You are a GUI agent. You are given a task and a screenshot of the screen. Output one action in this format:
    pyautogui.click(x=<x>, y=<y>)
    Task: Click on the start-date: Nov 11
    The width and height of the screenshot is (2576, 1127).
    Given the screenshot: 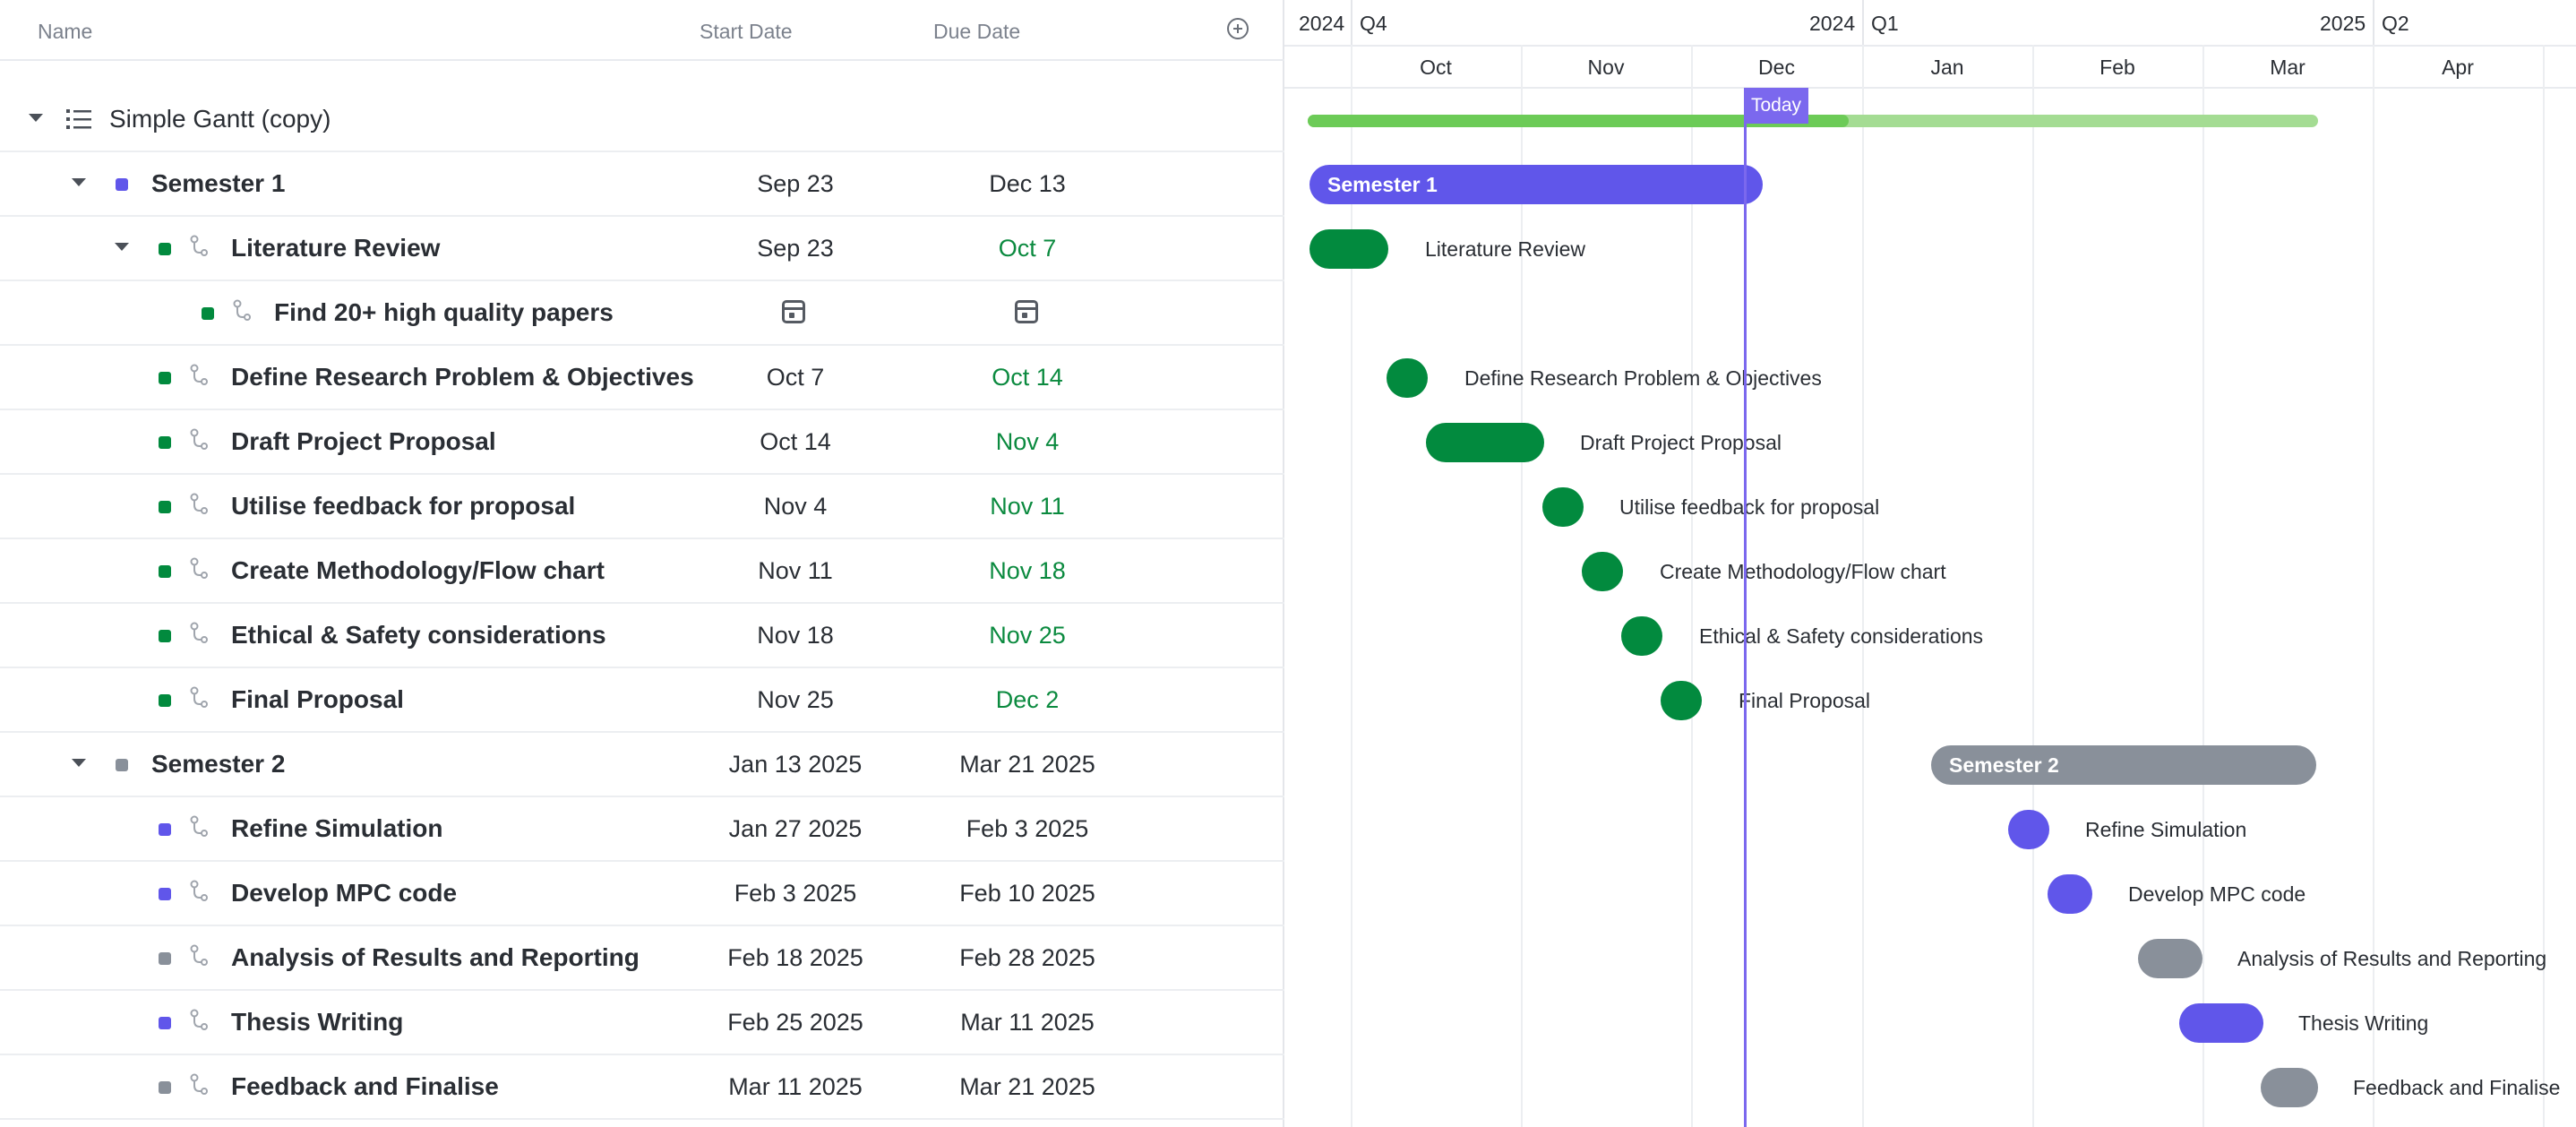 What is the action you would take?
    pyautogui.click(x=795, y=570)
    